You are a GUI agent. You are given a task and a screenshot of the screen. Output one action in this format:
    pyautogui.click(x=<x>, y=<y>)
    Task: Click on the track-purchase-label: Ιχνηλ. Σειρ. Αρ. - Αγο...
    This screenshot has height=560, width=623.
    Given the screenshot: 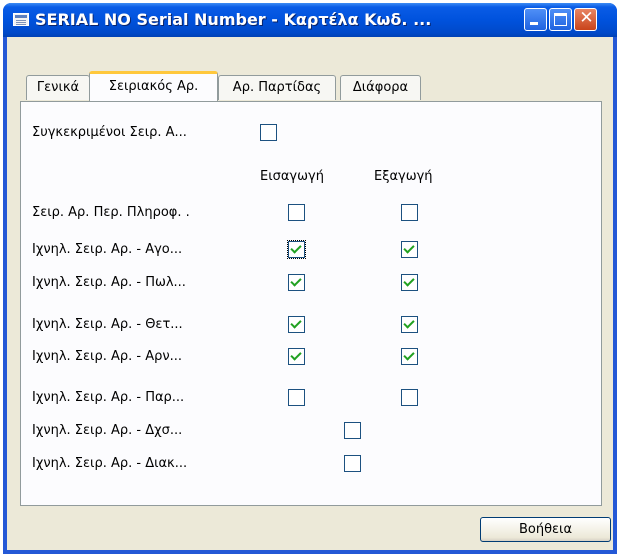 What is the action you would take?
    pyautogui.click(x=107, y=249)
    